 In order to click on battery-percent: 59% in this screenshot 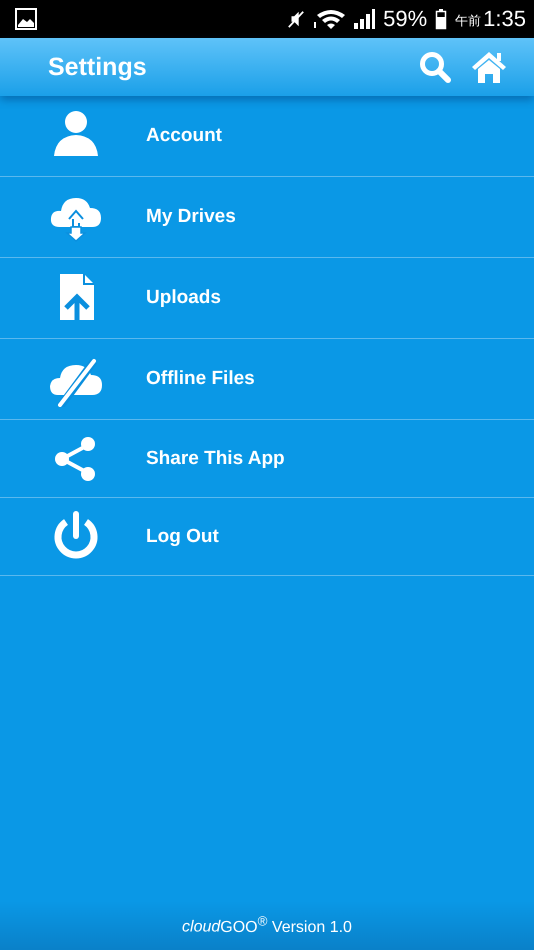, I will do `click(405, 19)`.